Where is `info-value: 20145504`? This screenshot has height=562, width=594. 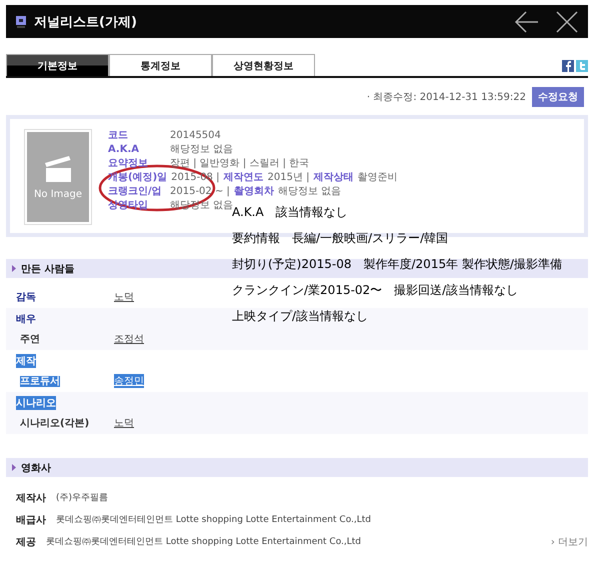
info-value: 20145504 is located at coordinates (195, 135).